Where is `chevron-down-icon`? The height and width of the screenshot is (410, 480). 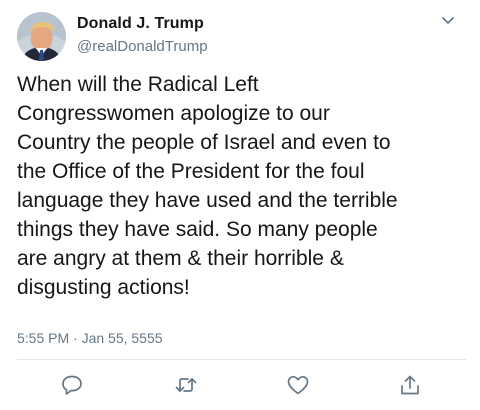
chevron-down-icon is located at coordinates (448, 21).